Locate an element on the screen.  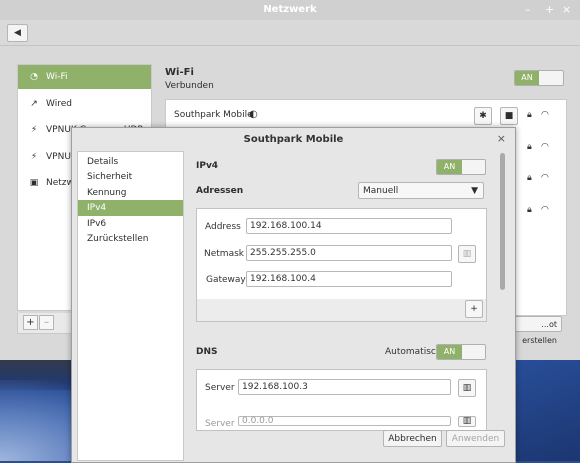
dialog-scrollbar is located at coordinates (503, 286).